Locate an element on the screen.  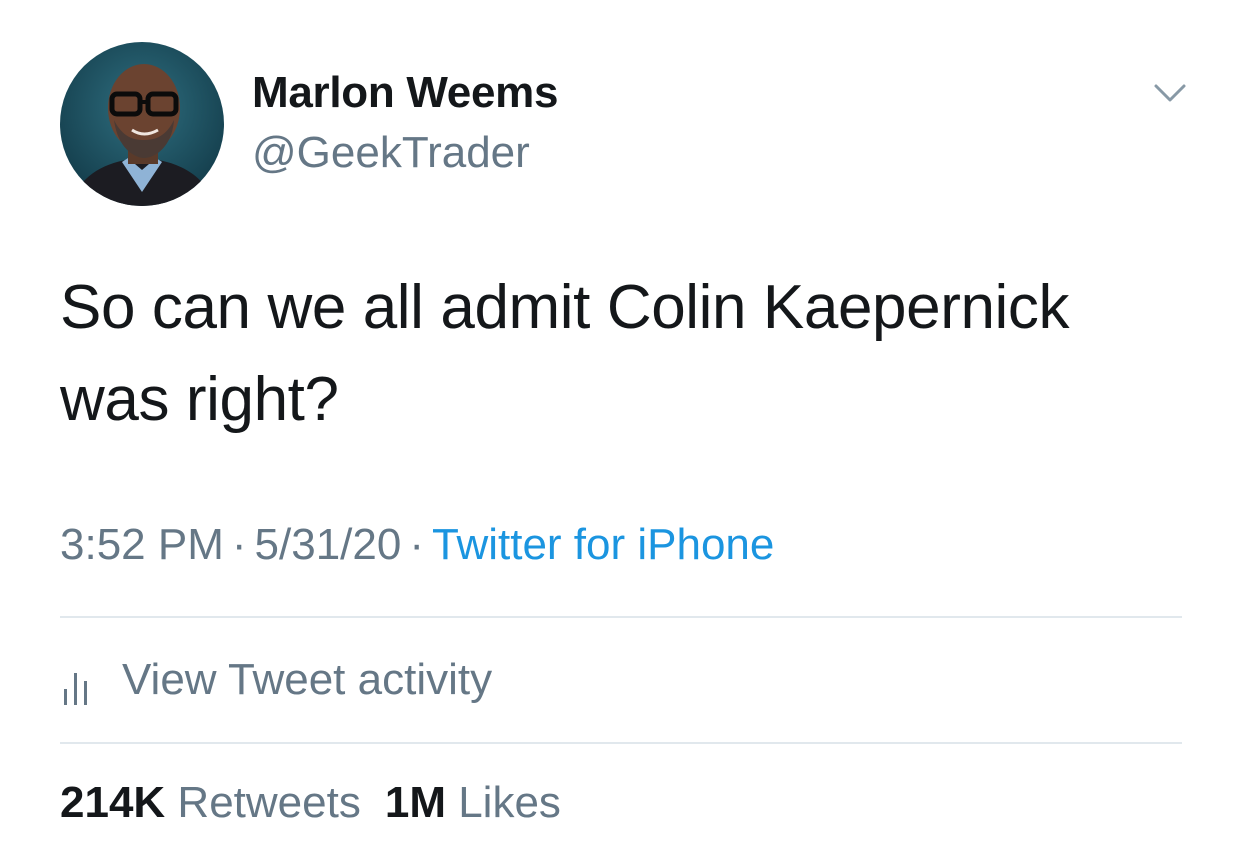
chevron-down-icon is located at coordinates (1170, 93).